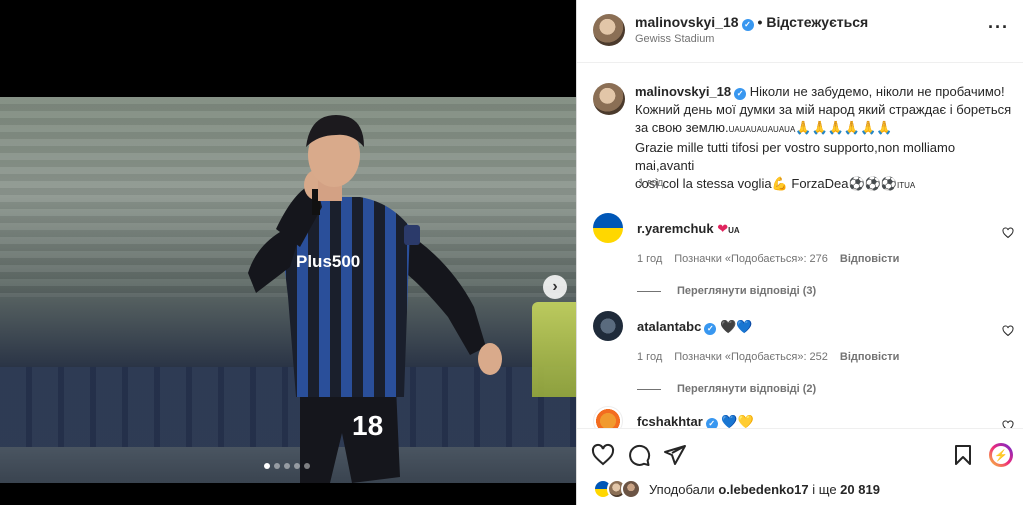  I want to click on header-username-row: malinovskyi_18 ✓ • Відстежується, so click(751, 22).